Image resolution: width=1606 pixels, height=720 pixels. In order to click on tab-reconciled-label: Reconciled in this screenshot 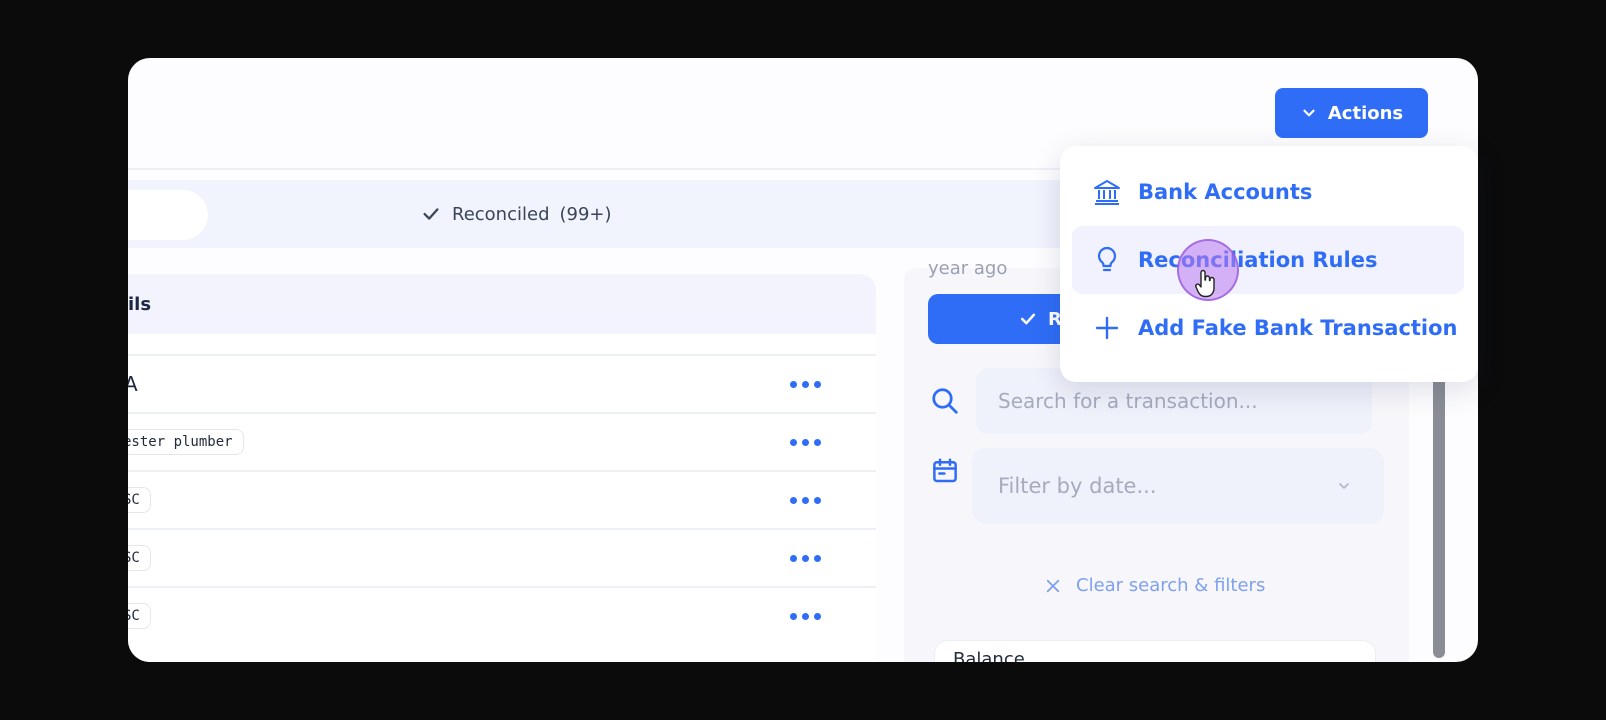, I will do `click(501, 214)`.